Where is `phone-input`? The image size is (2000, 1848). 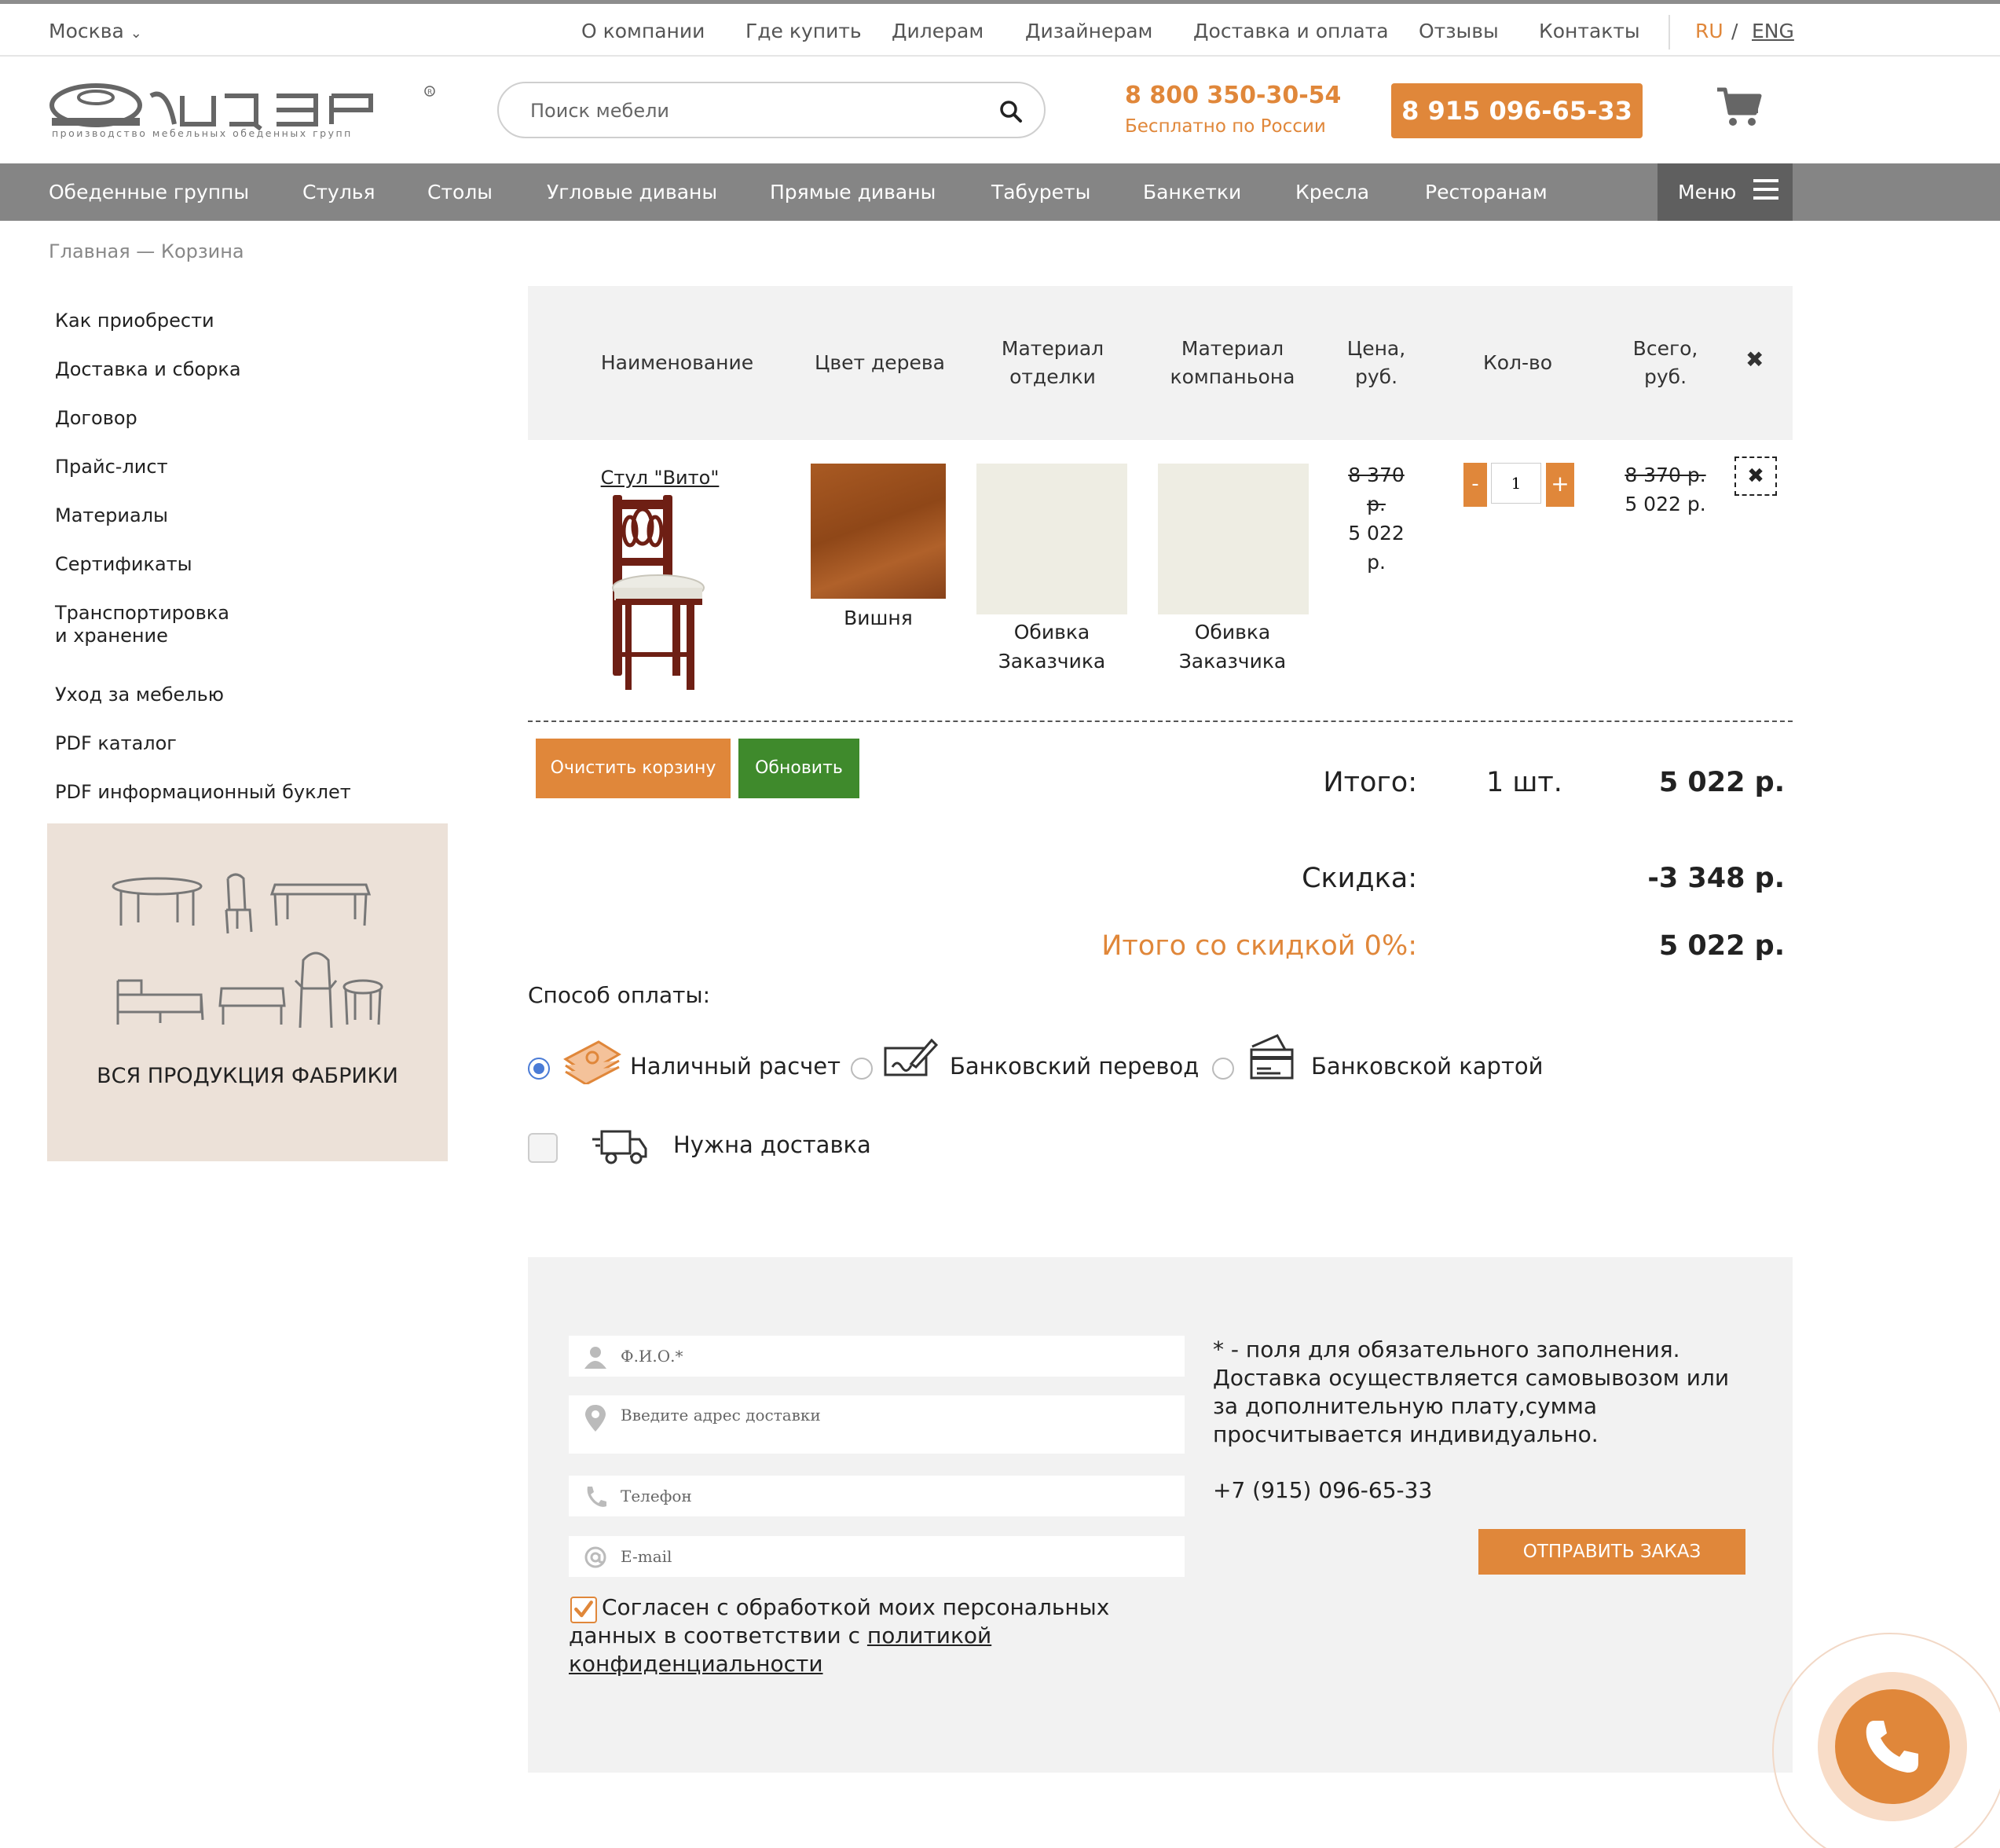 phone-input is located at coordinates (895, 1496).